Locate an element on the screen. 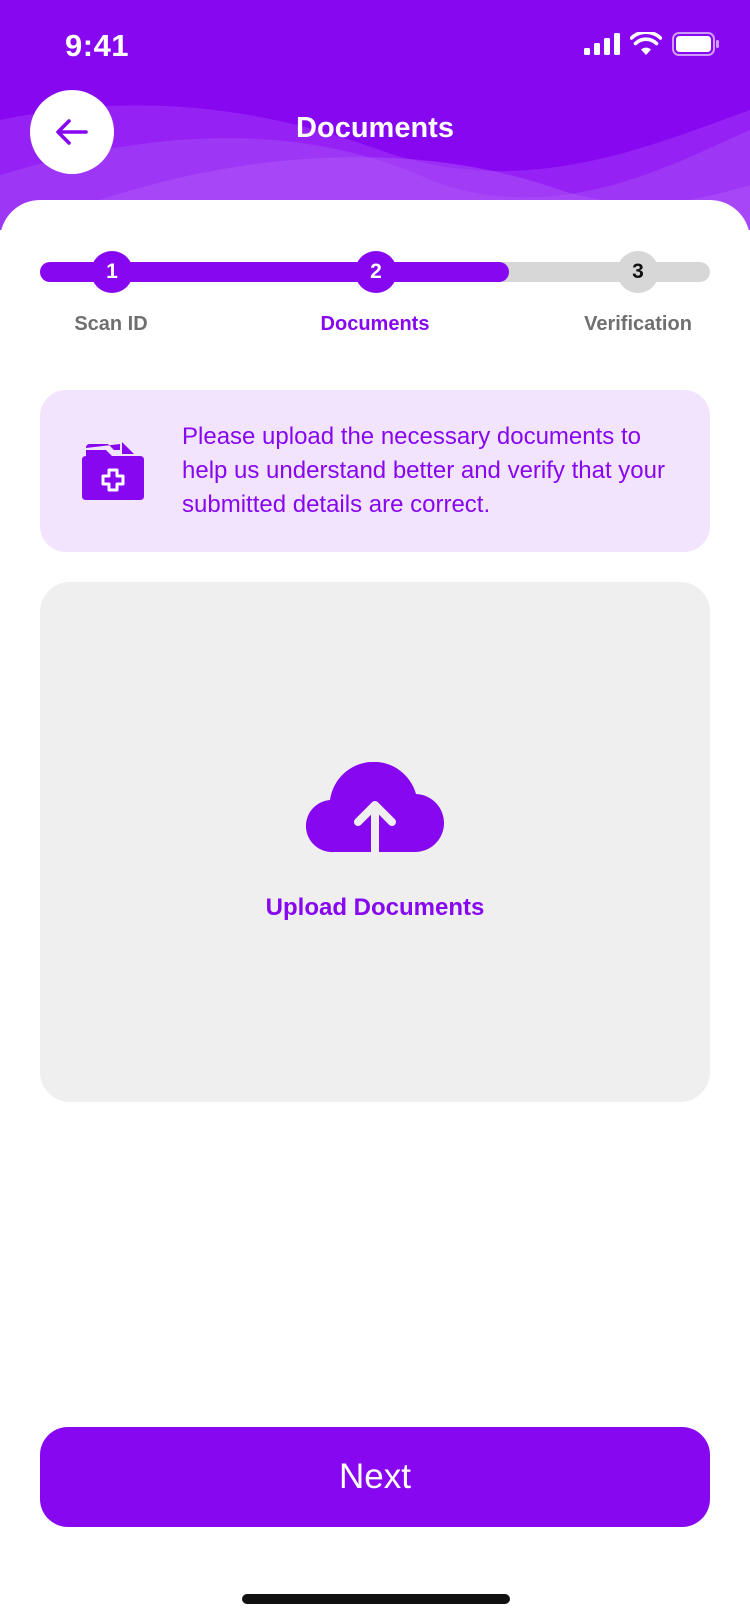 Image resolution: width=750 pixels, height=1624 pixels. header: 9:41 Documents is located at coordinates (375, 115).